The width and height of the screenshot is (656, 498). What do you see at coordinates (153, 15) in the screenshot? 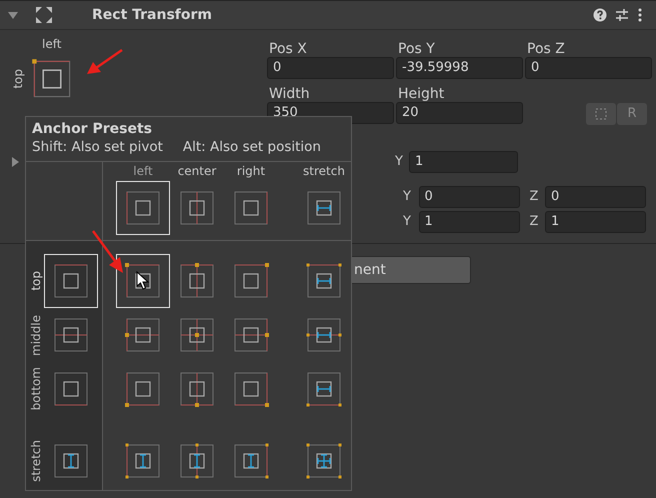
I see `component-title: Rect Transform` at bounding box center [153, 15].